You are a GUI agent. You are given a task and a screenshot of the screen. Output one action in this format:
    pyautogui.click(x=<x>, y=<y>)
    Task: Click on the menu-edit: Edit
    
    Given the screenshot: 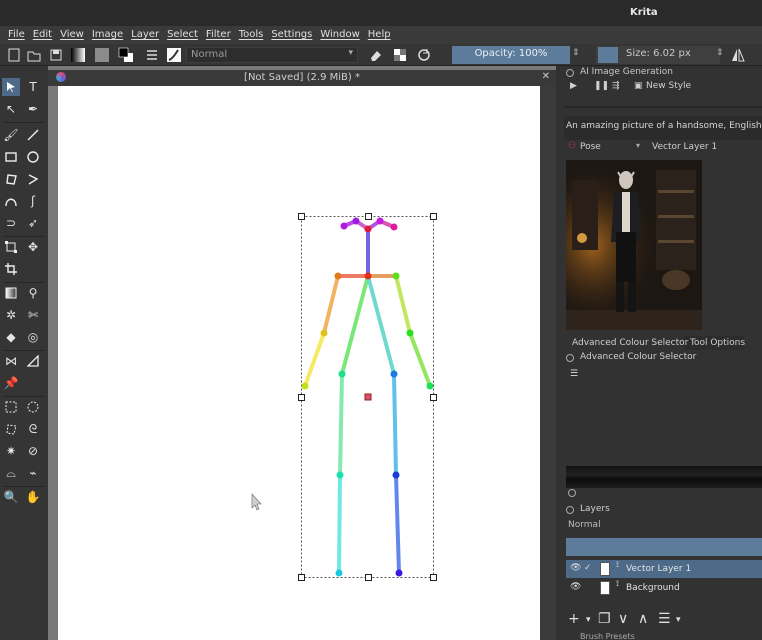 What is the action you would take?
    pyautogui.click(x=42, y=35)
    